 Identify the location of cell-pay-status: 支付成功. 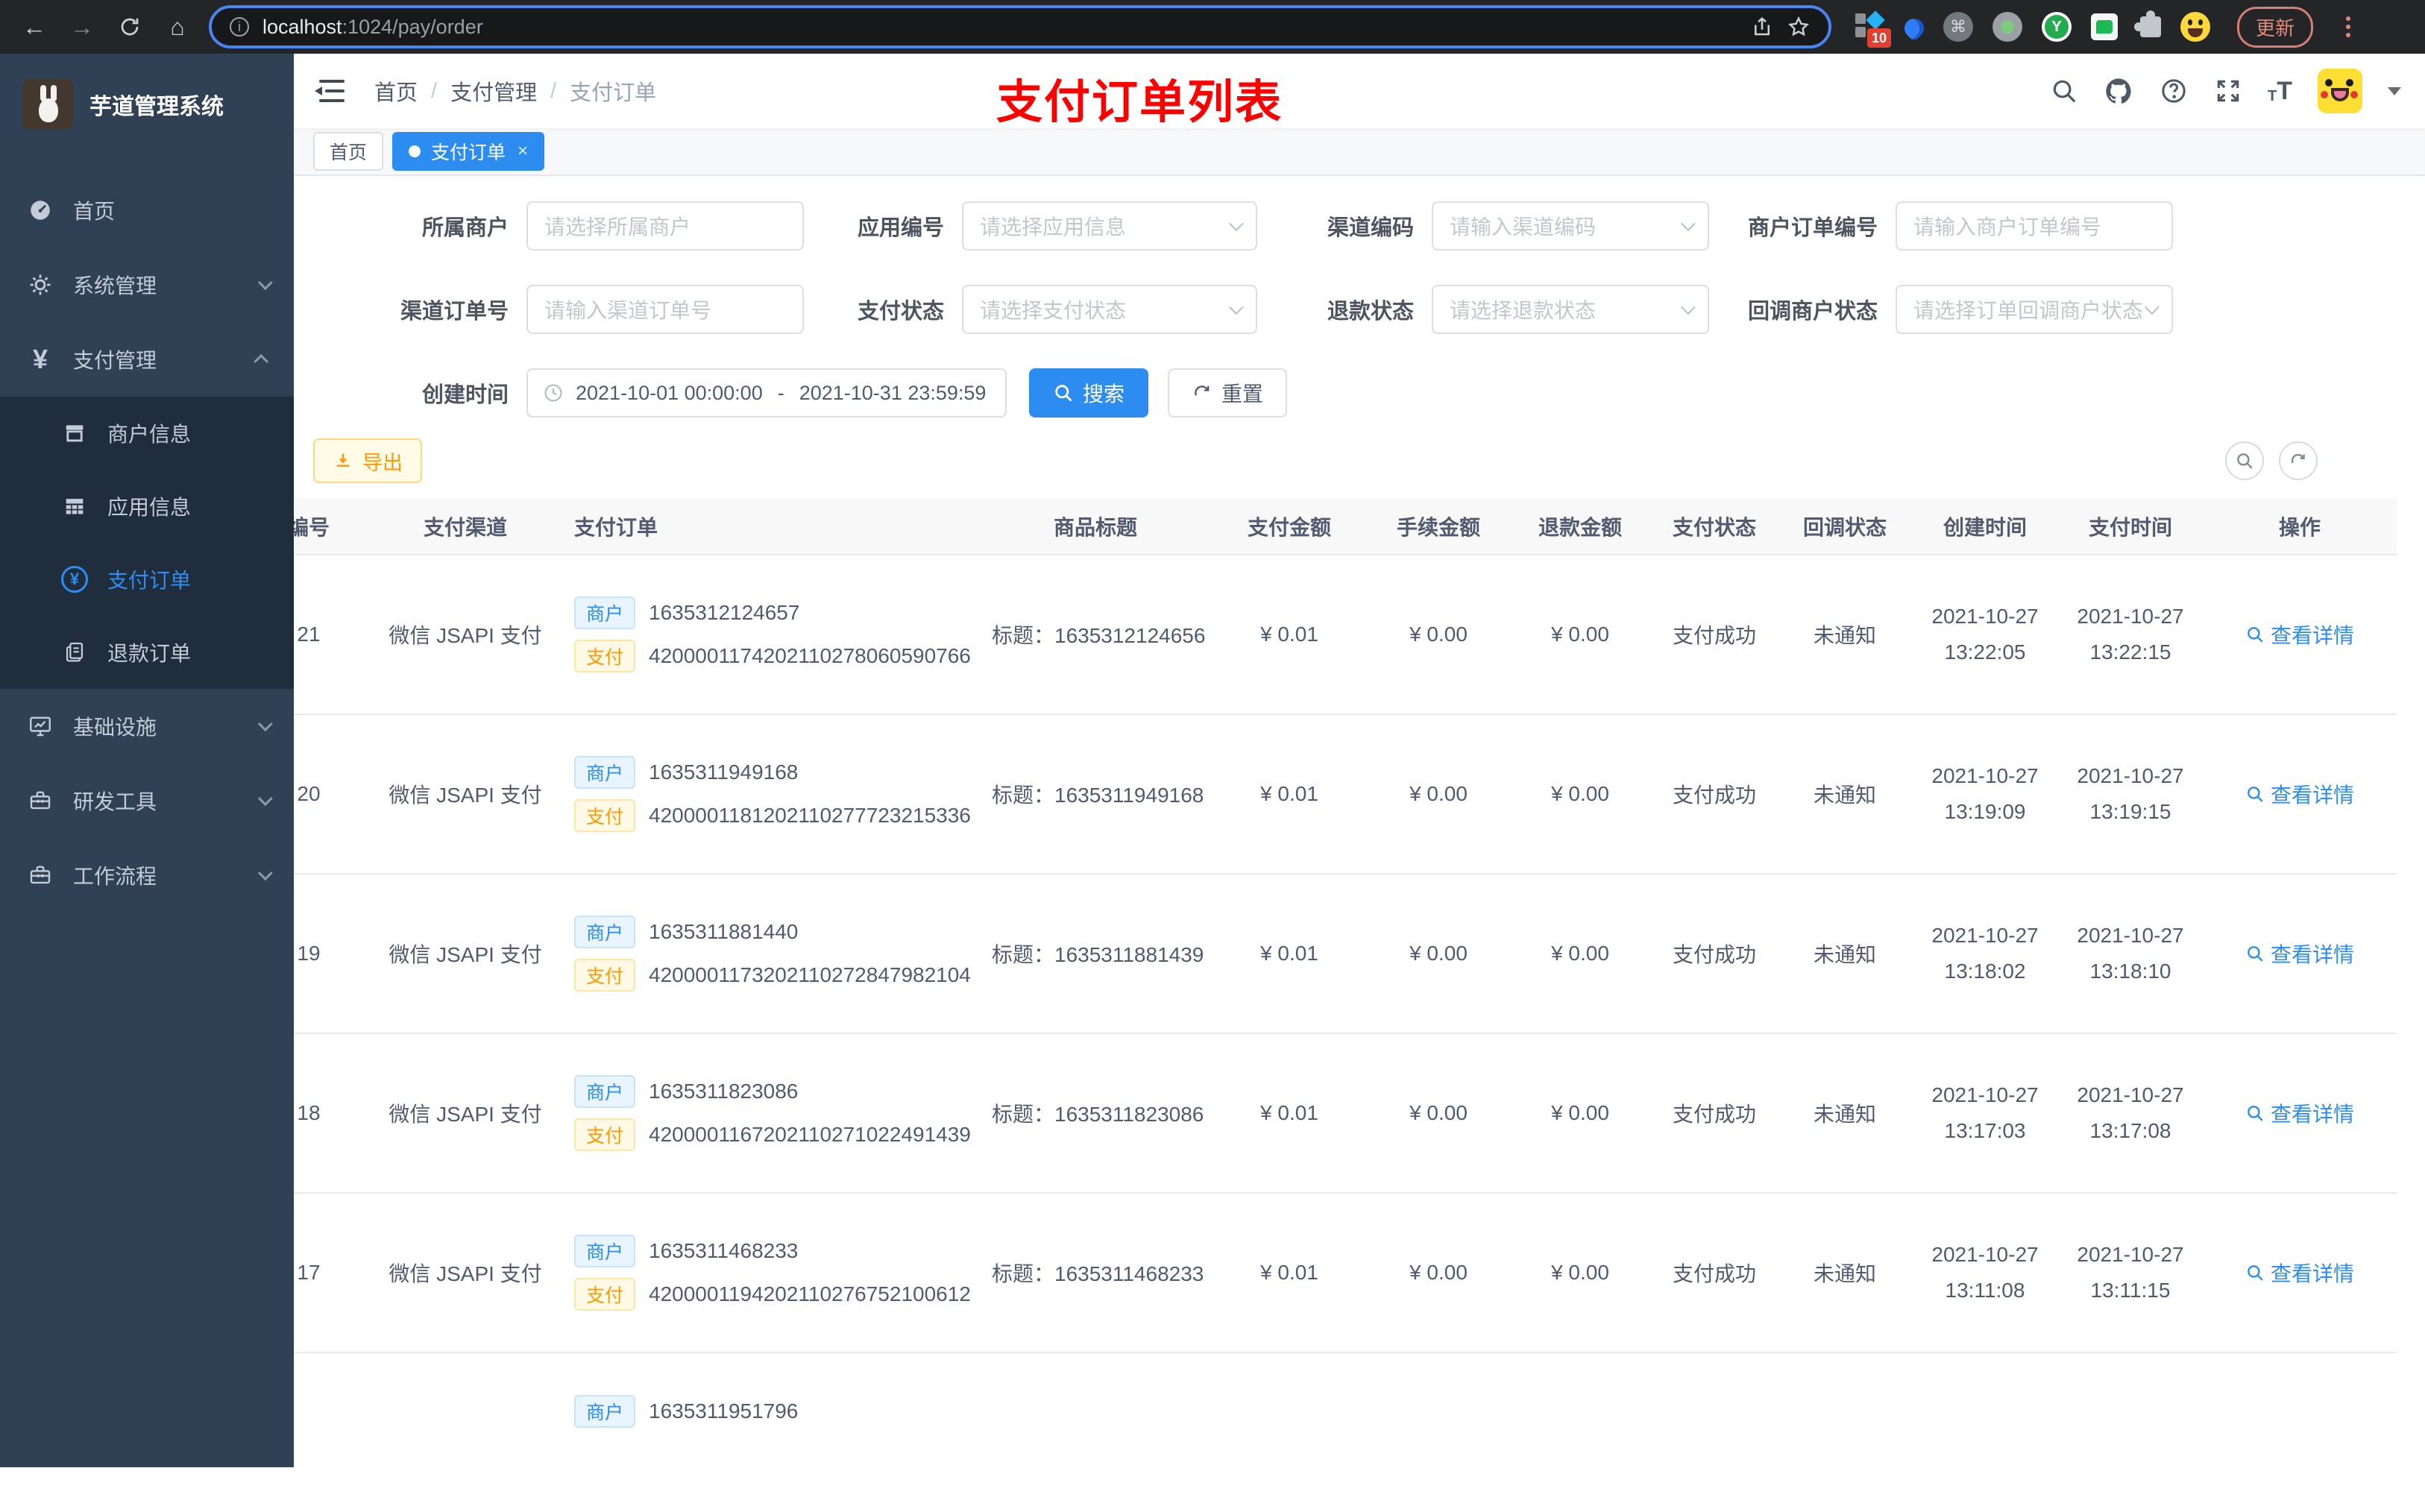
(1714, 1273).